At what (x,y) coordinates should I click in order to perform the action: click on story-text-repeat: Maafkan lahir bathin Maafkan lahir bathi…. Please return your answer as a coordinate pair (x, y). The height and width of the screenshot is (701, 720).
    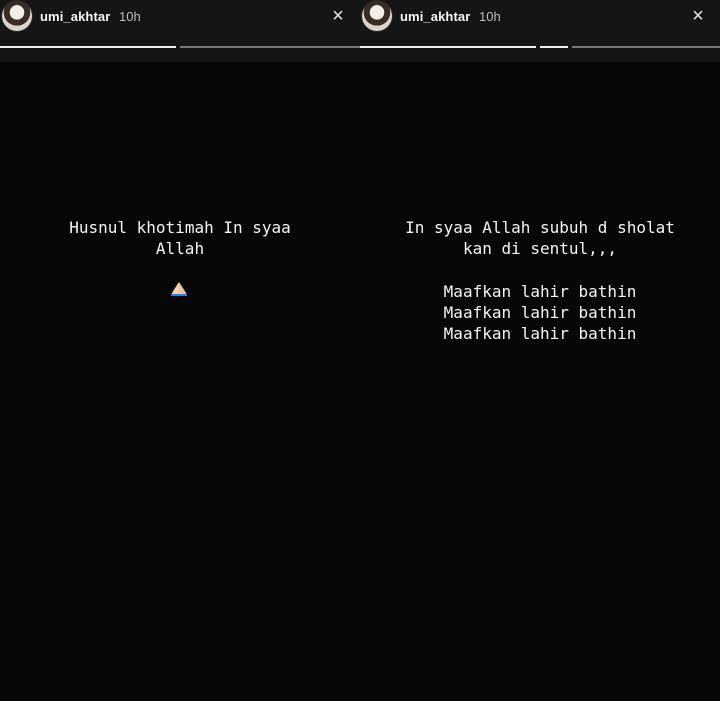
    Looking at the image, I should click on (540, 312).